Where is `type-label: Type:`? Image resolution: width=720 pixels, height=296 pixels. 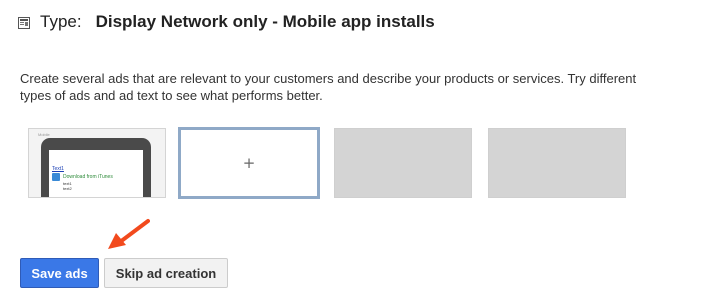
type-label: Type: is located at coordinates (61, 21).